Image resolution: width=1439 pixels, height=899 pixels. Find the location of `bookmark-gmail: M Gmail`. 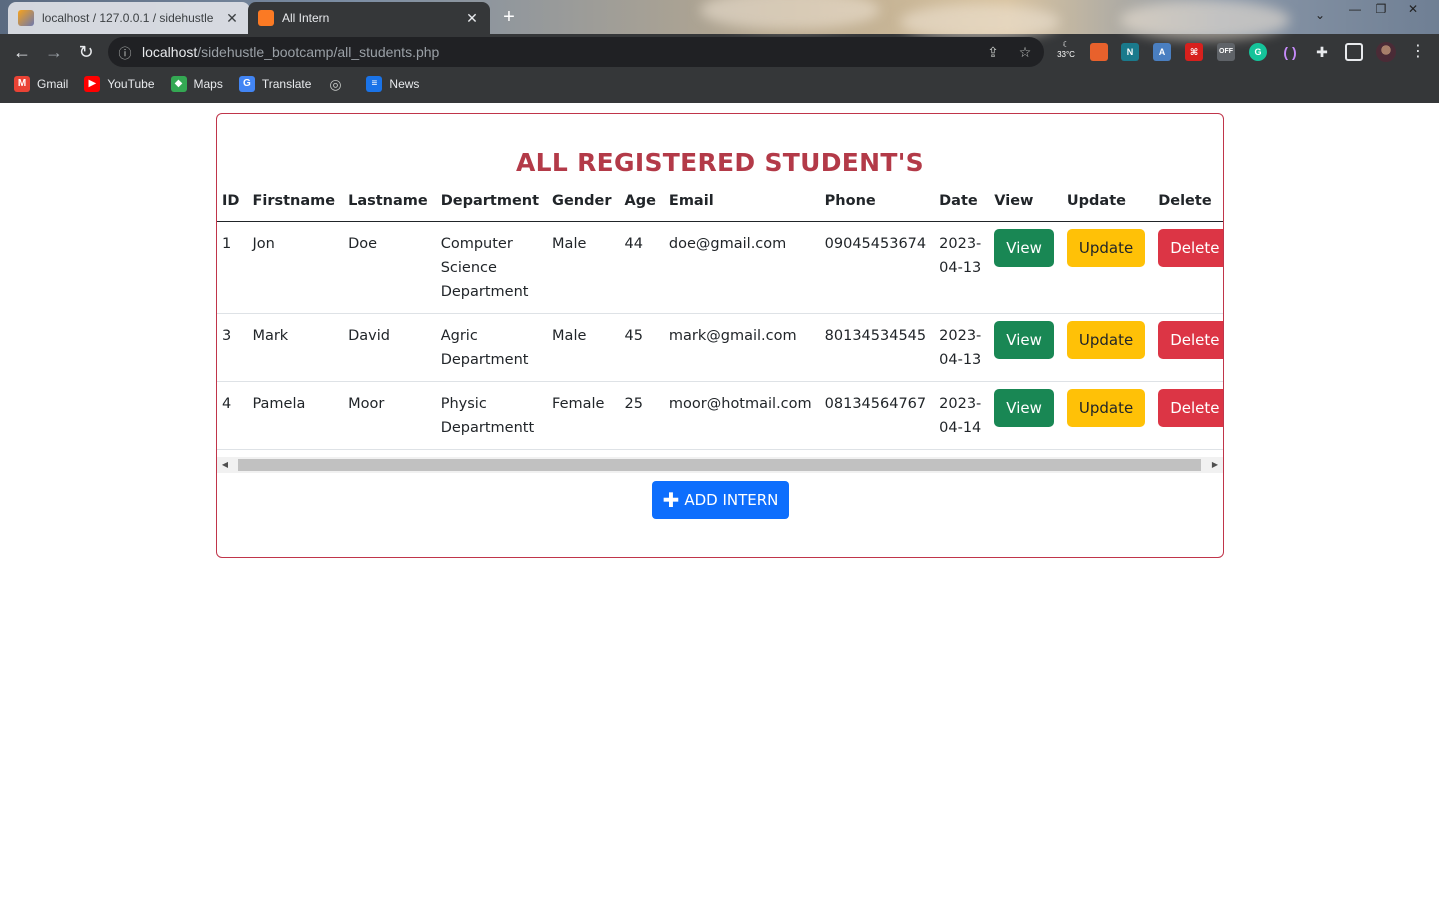

bookmark-gmail: M Gmail is located at coordinates (41, 84).